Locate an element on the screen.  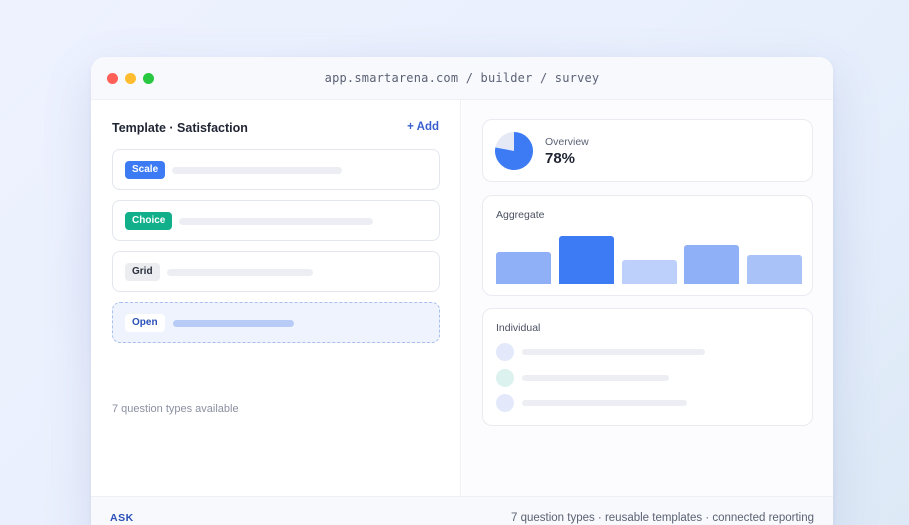
template-title: Template · Satisfaction is located at coordinates (180, 128).